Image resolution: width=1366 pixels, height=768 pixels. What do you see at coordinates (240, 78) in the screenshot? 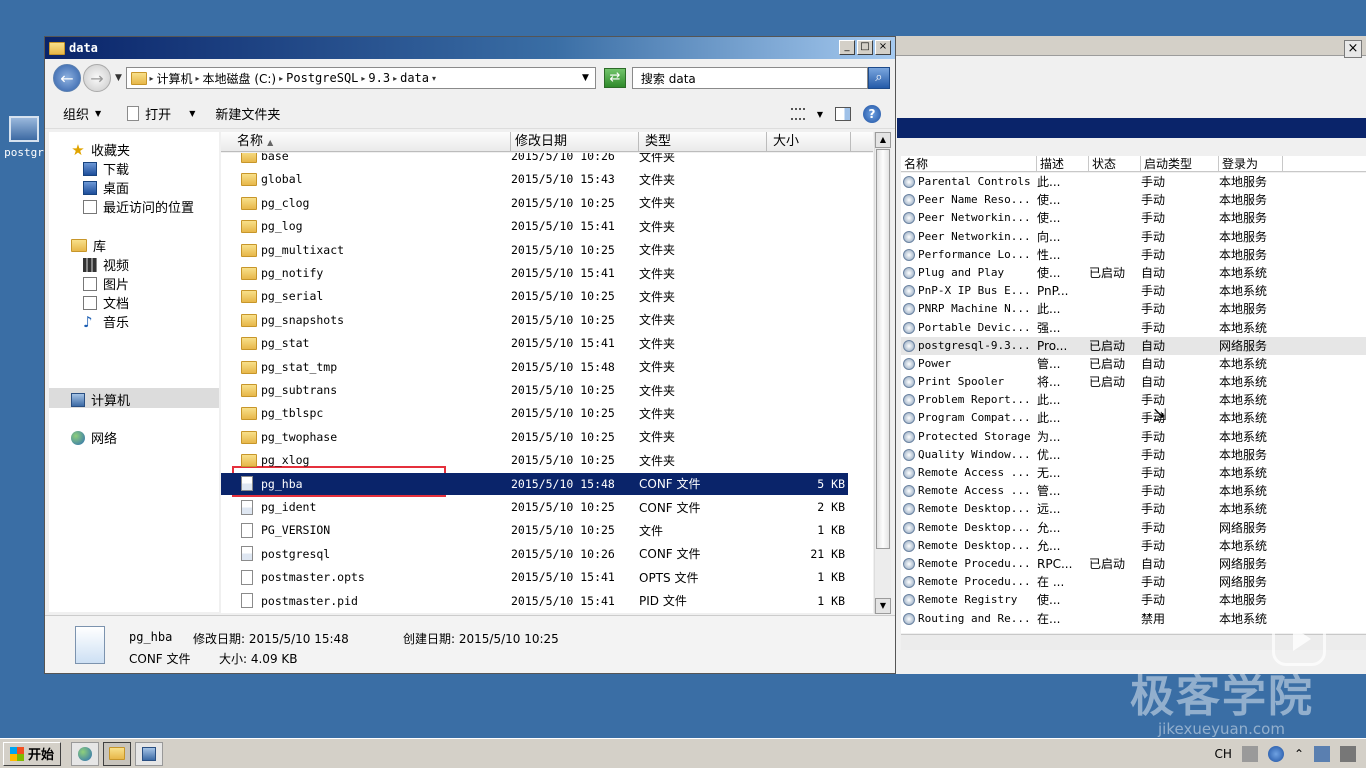
I see `breadcrumb-local-disk: 本地磁盘 (C:)` at bounding box center [240, 78].